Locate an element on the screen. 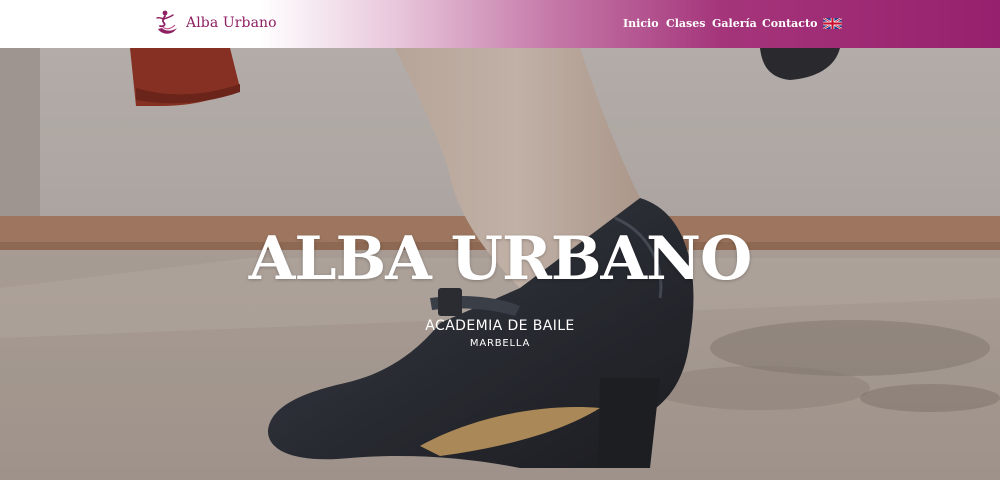  hero-location: MARBELLA is located at coordinates (500, 343).